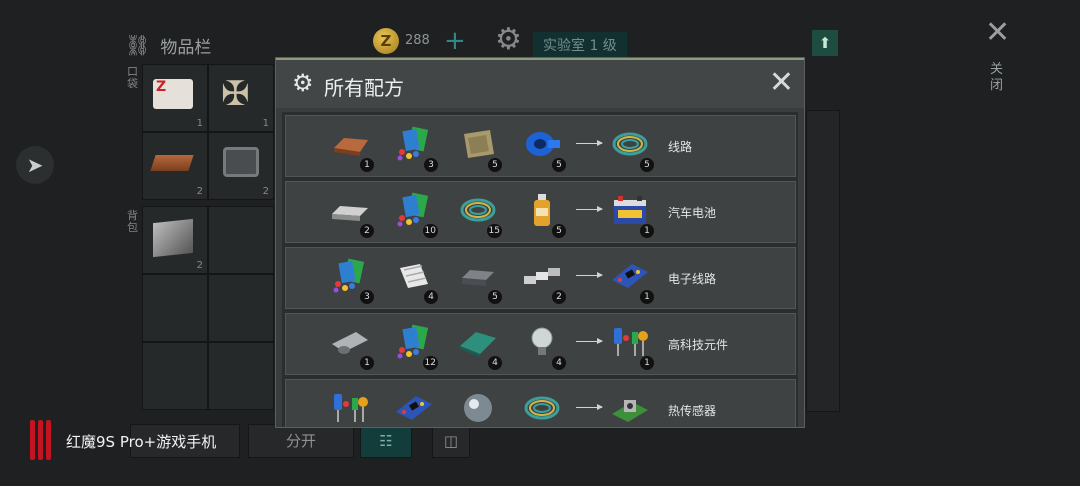  I want to click on inventory-slot: ✠ 1, so click(241, 98).